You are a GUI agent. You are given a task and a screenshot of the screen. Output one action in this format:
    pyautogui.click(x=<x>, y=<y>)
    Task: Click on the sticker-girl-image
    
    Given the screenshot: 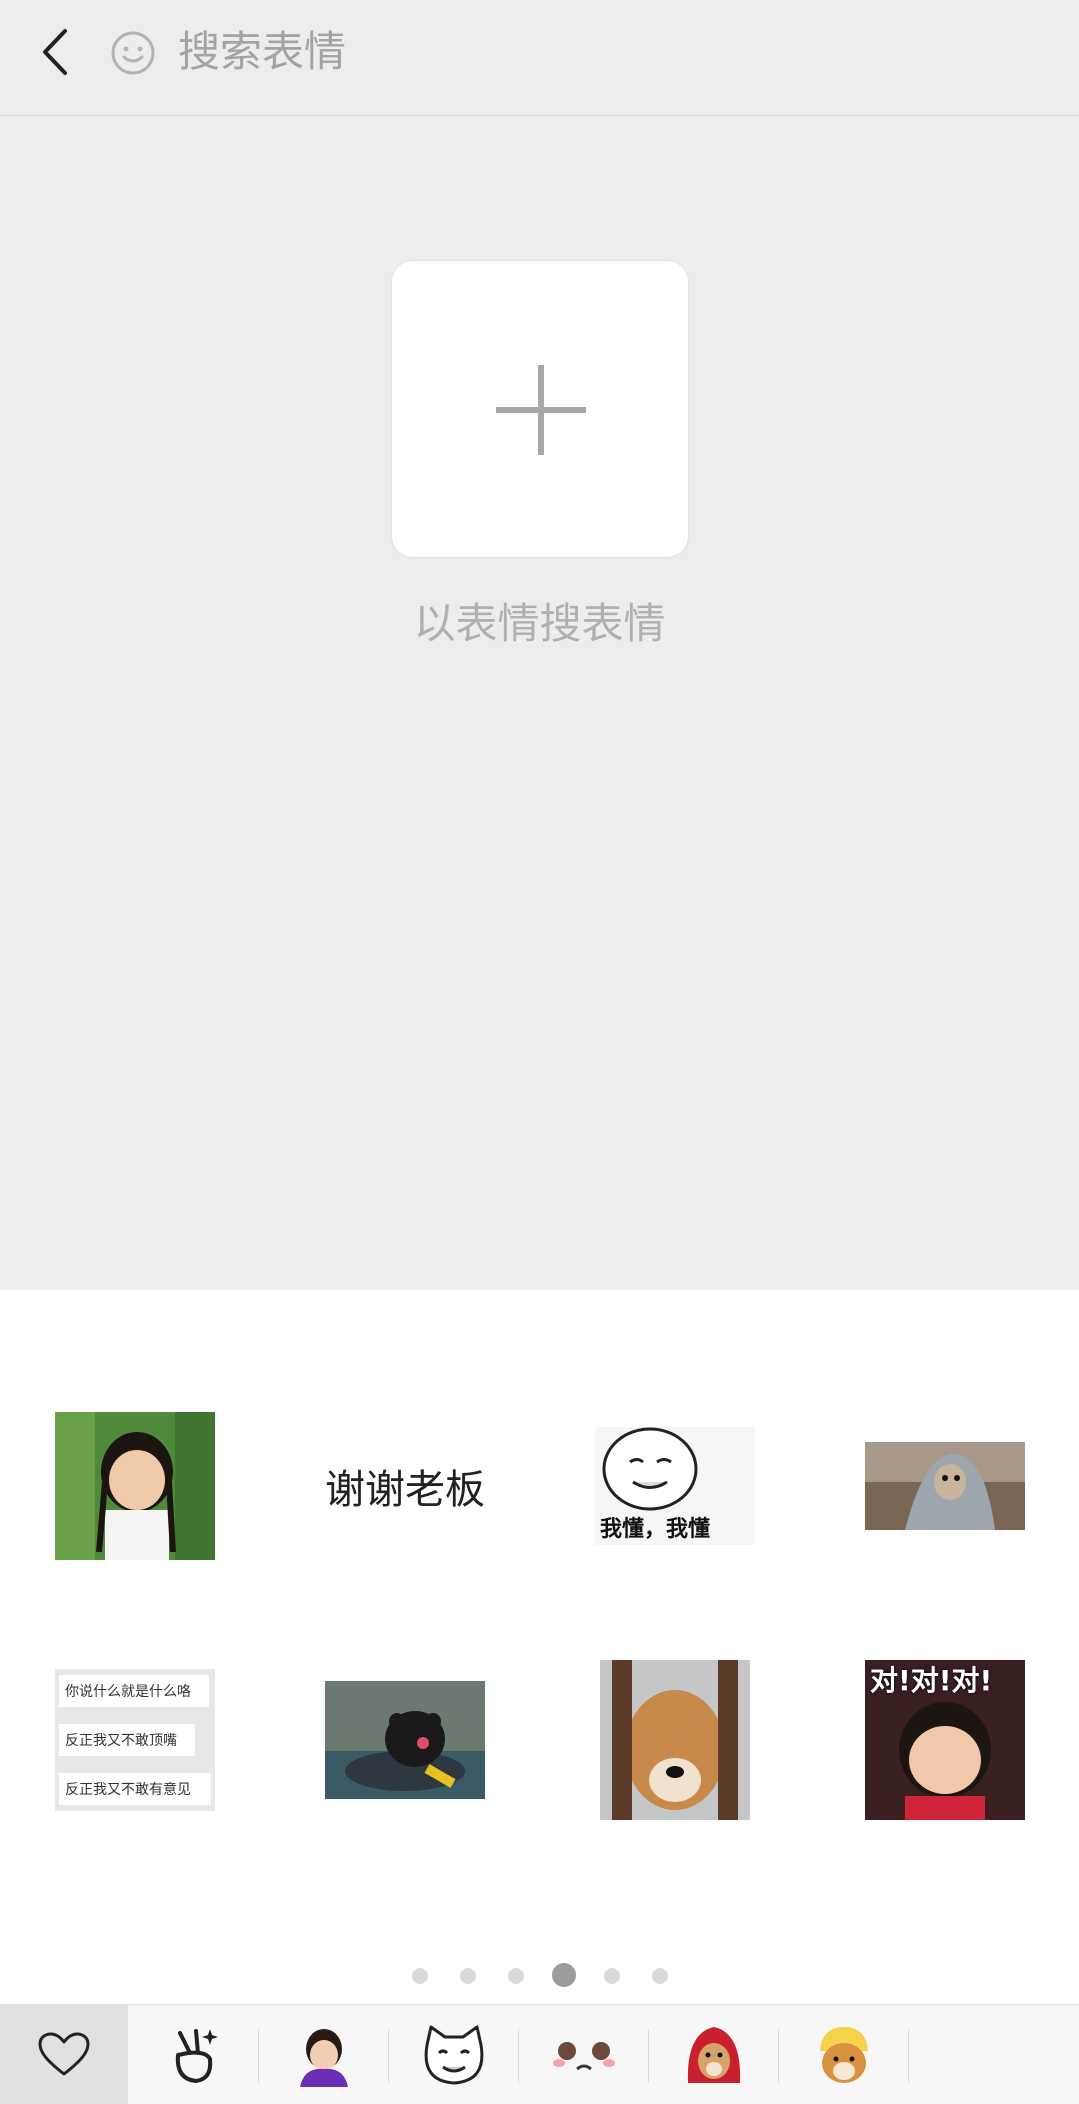 What is the action you would take?
    pyautogui.click(x=135, y=1486)
    